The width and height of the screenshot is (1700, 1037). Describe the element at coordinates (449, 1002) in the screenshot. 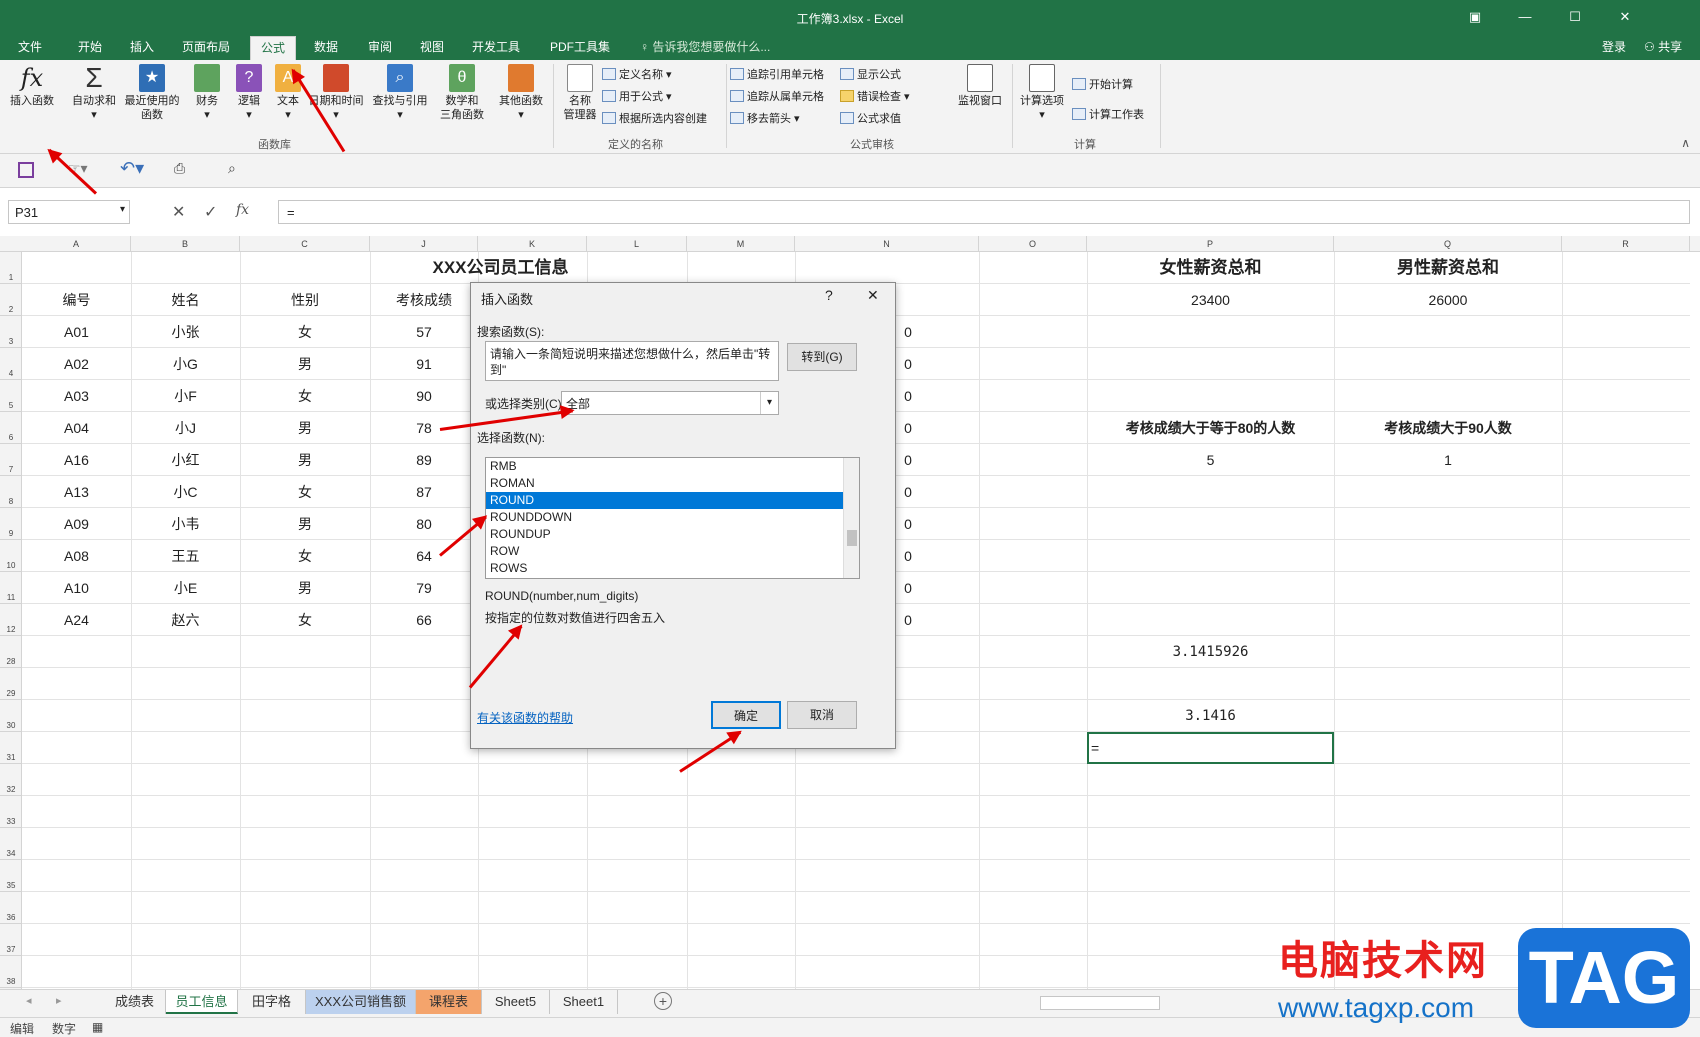

I see `sheet-tab: 课程表` at that location.